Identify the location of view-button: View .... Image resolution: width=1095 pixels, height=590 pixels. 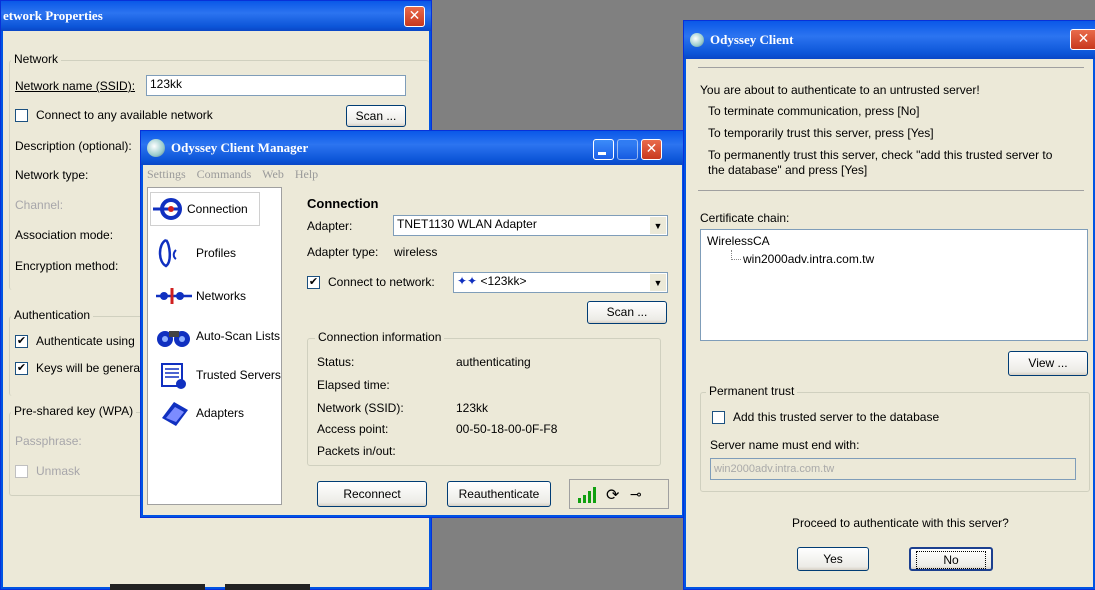
(1048, 363).